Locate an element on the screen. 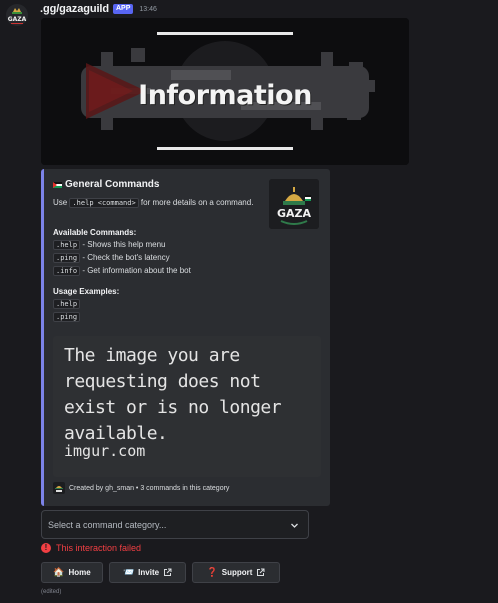  banner-title: Information is located at coordinates (225, 95).